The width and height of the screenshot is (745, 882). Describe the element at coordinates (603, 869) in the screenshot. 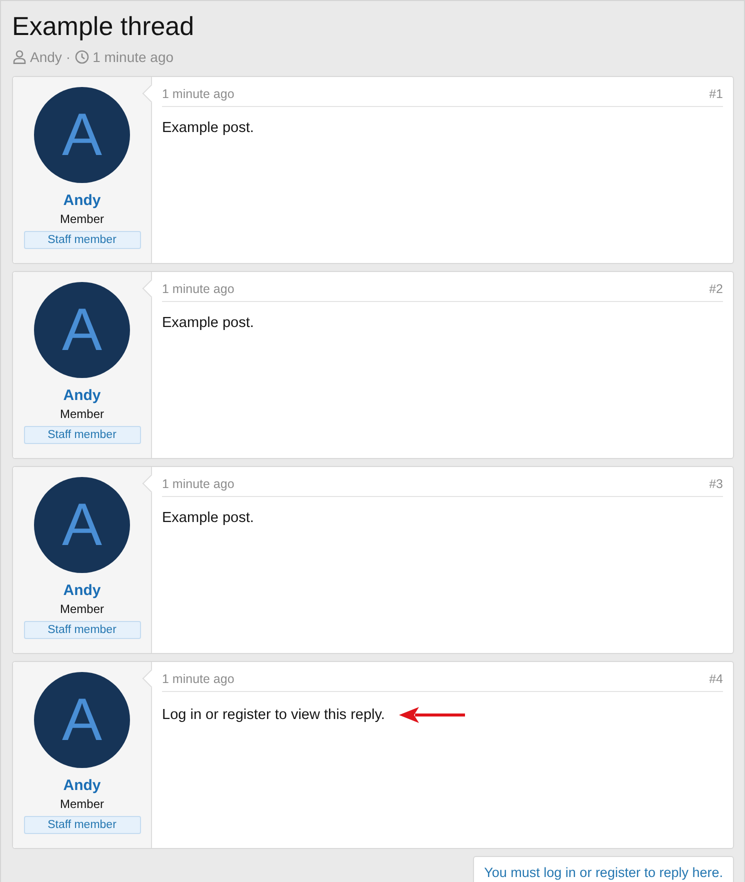

I see `login-notice-link: You must log in or register to reply here.` at that location.